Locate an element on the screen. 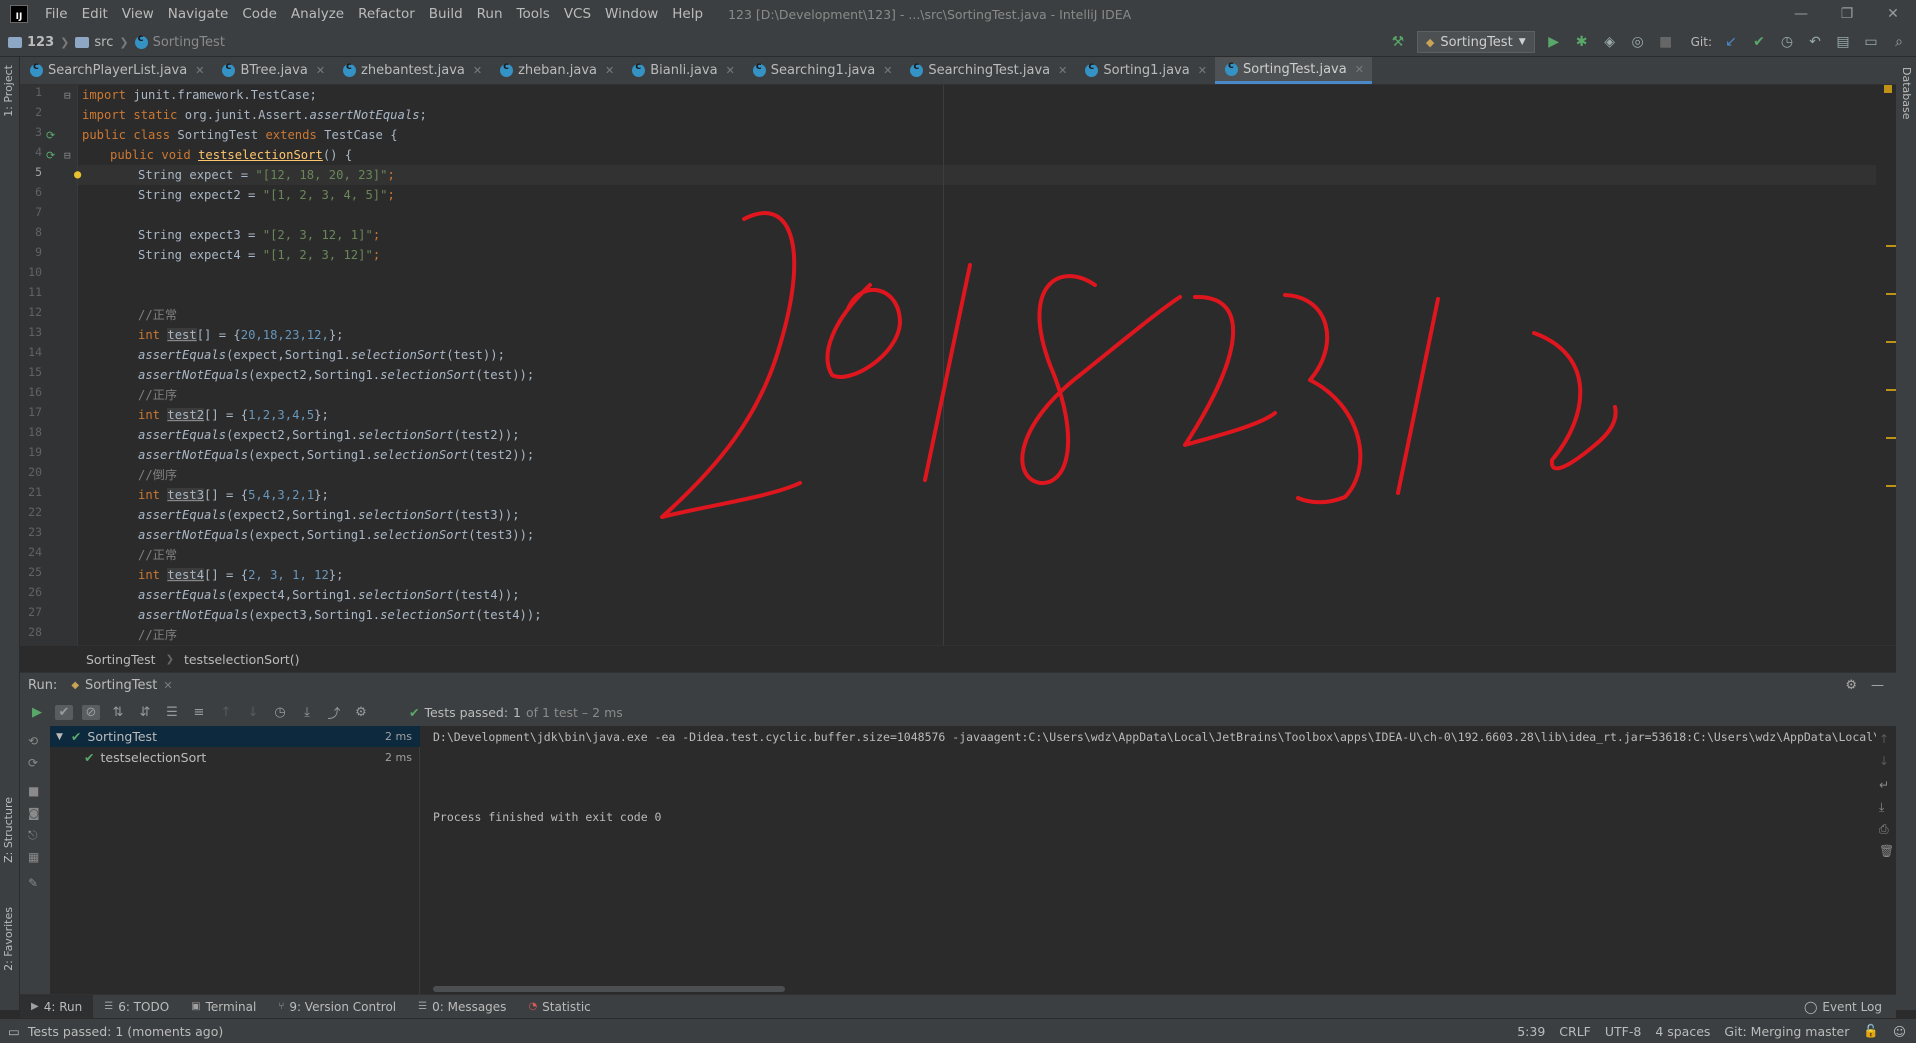  run-icon: ▶ is located at coordinates (1554, 42).